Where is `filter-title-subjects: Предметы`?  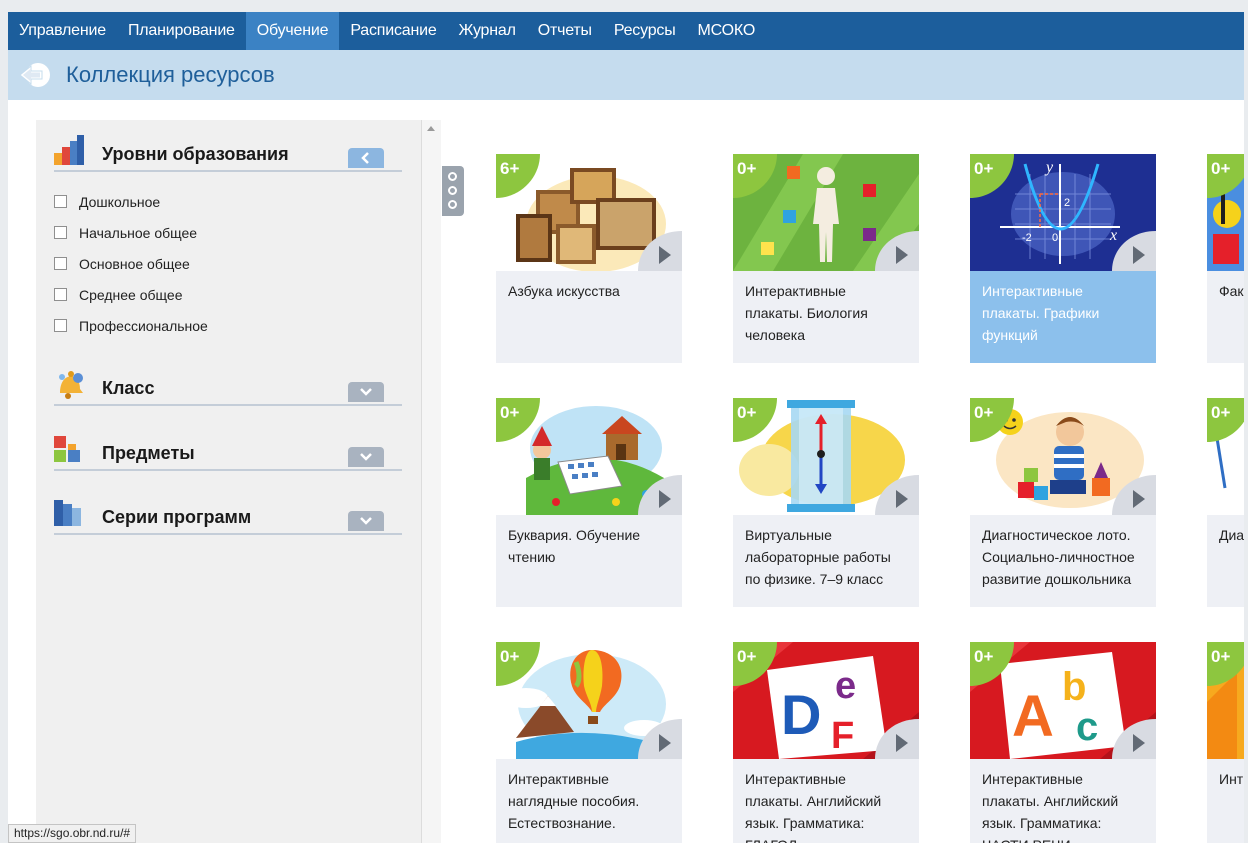 filter-title-subjects: Предметы is located at coordinates (148, 453).